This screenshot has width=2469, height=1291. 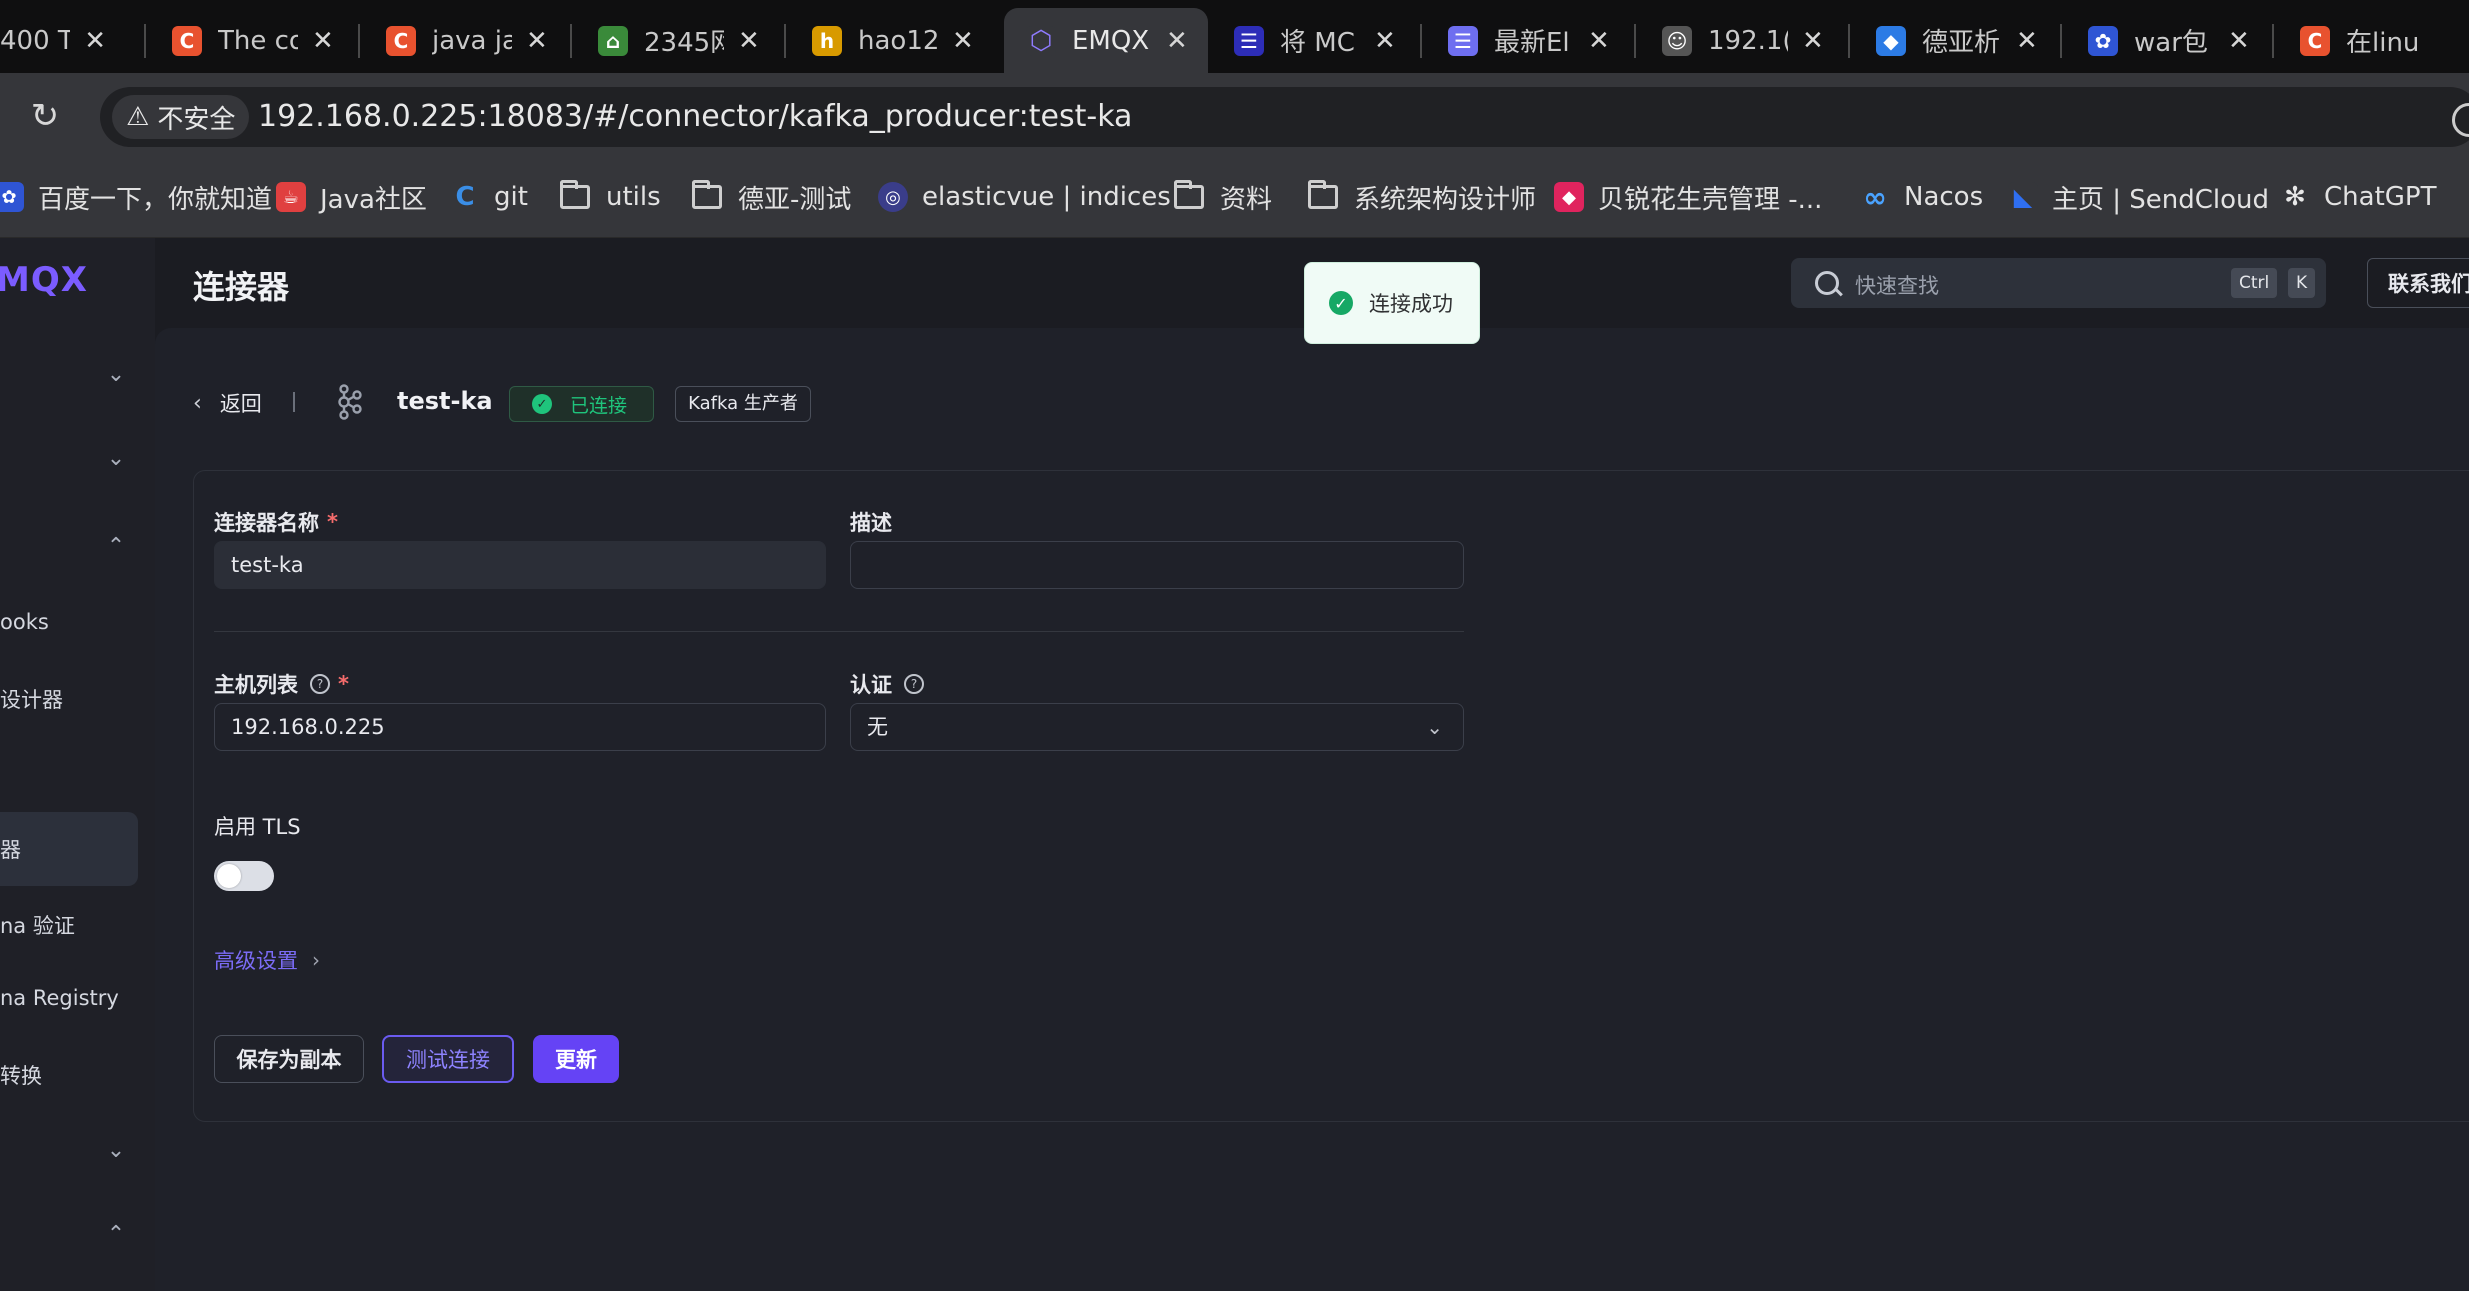 What do you see at coordinates (35, 40) in the screenshot?
I see `tab-title: 400 TE` at bounding box center [35, 40].